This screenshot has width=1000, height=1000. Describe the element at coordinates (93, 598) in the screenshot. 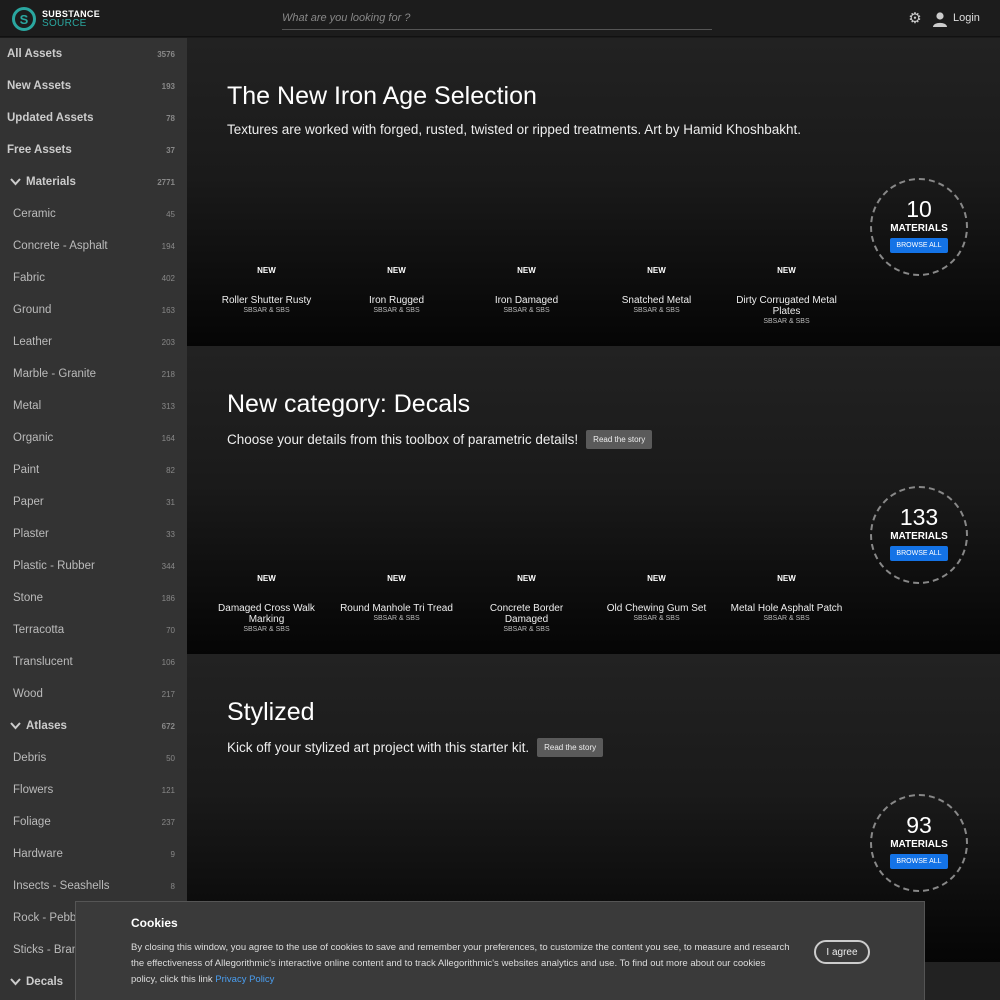

I see `sidebar-item-stone: Stone 186` at that location.